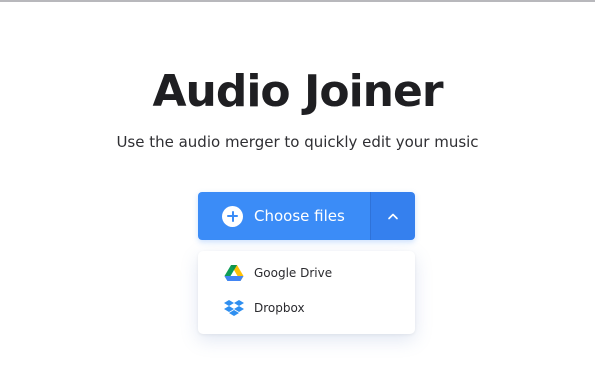 The width and height of the screenshot is (595, 379). What do you see at coordinates (306, 308) in the screenshot?
I see `menu-item-dropbox: Dropbox` at bounding box center [306, 308].